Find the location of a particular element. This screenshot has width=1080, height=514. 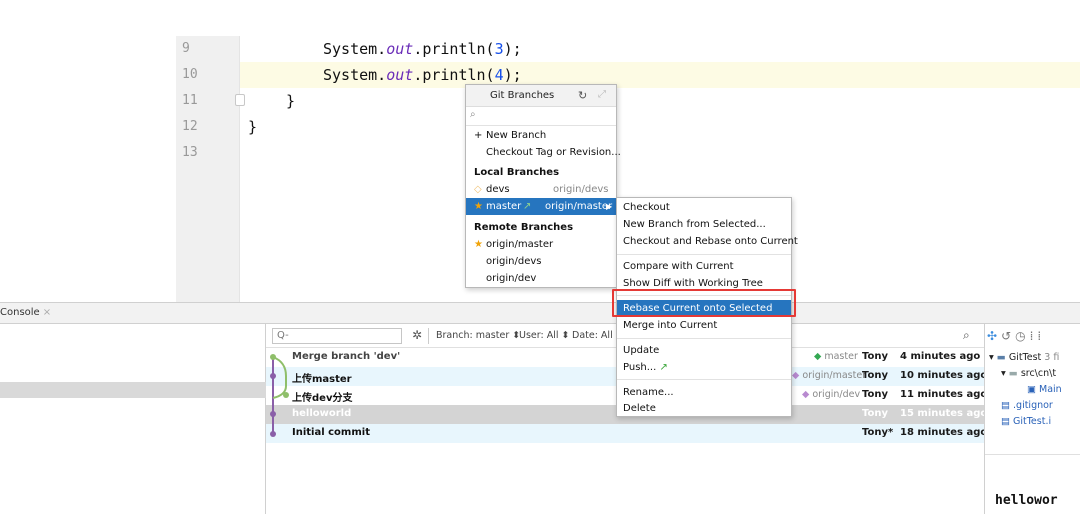

section-label: Remote Branches is located at coordinates (524, 227).